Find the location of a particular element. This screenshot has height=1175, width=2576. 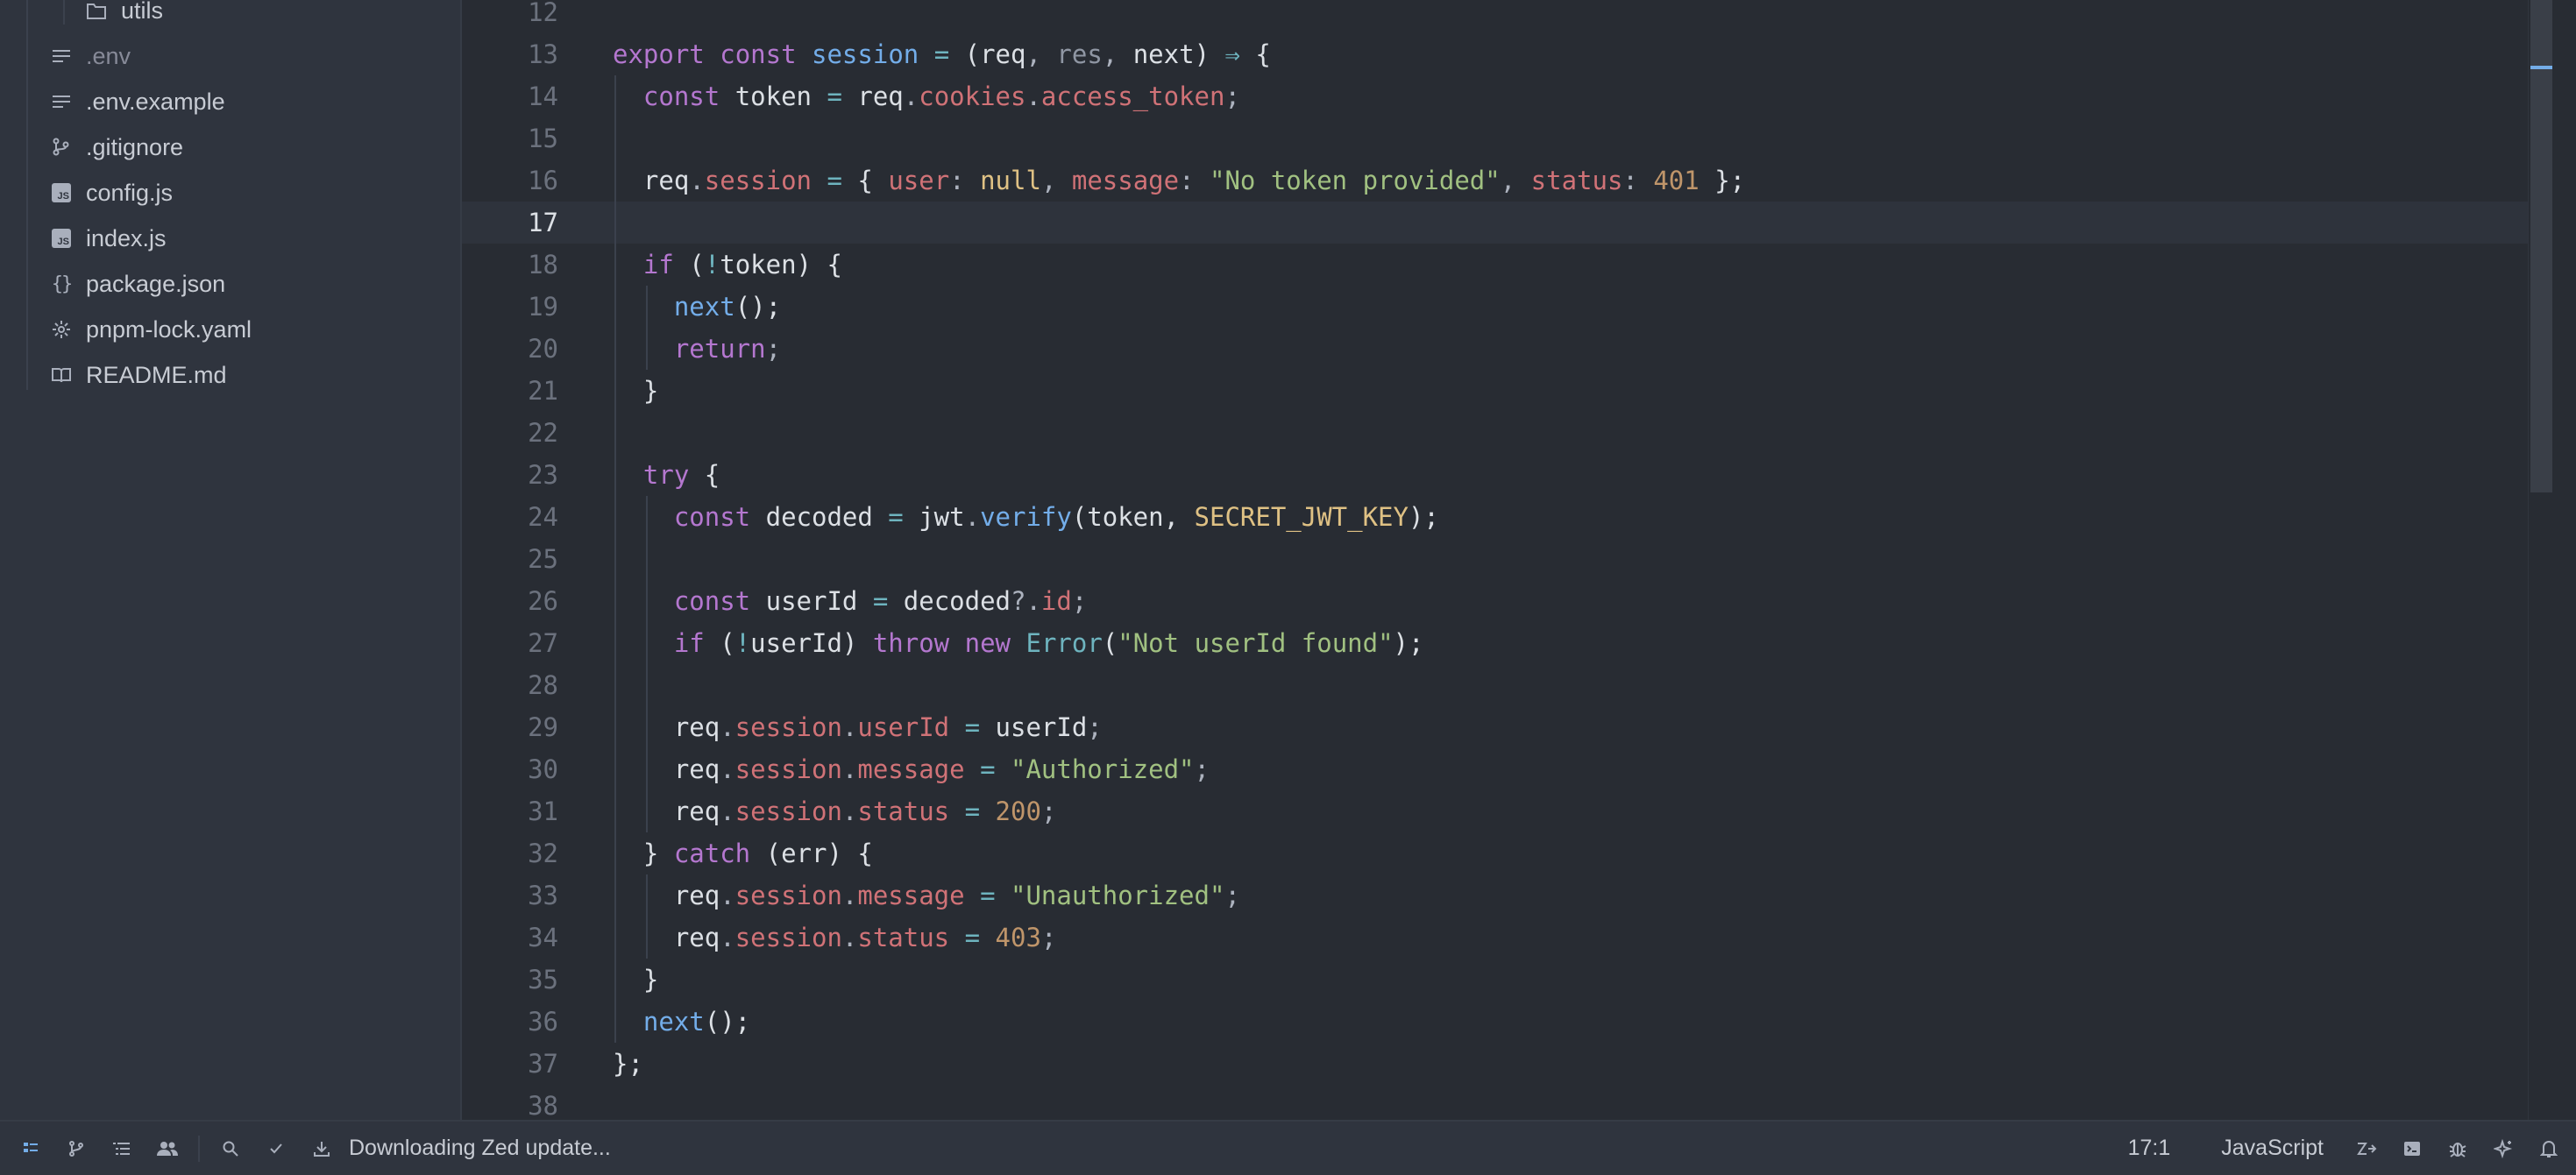

code-token: message is located at coordinates (911, 769).